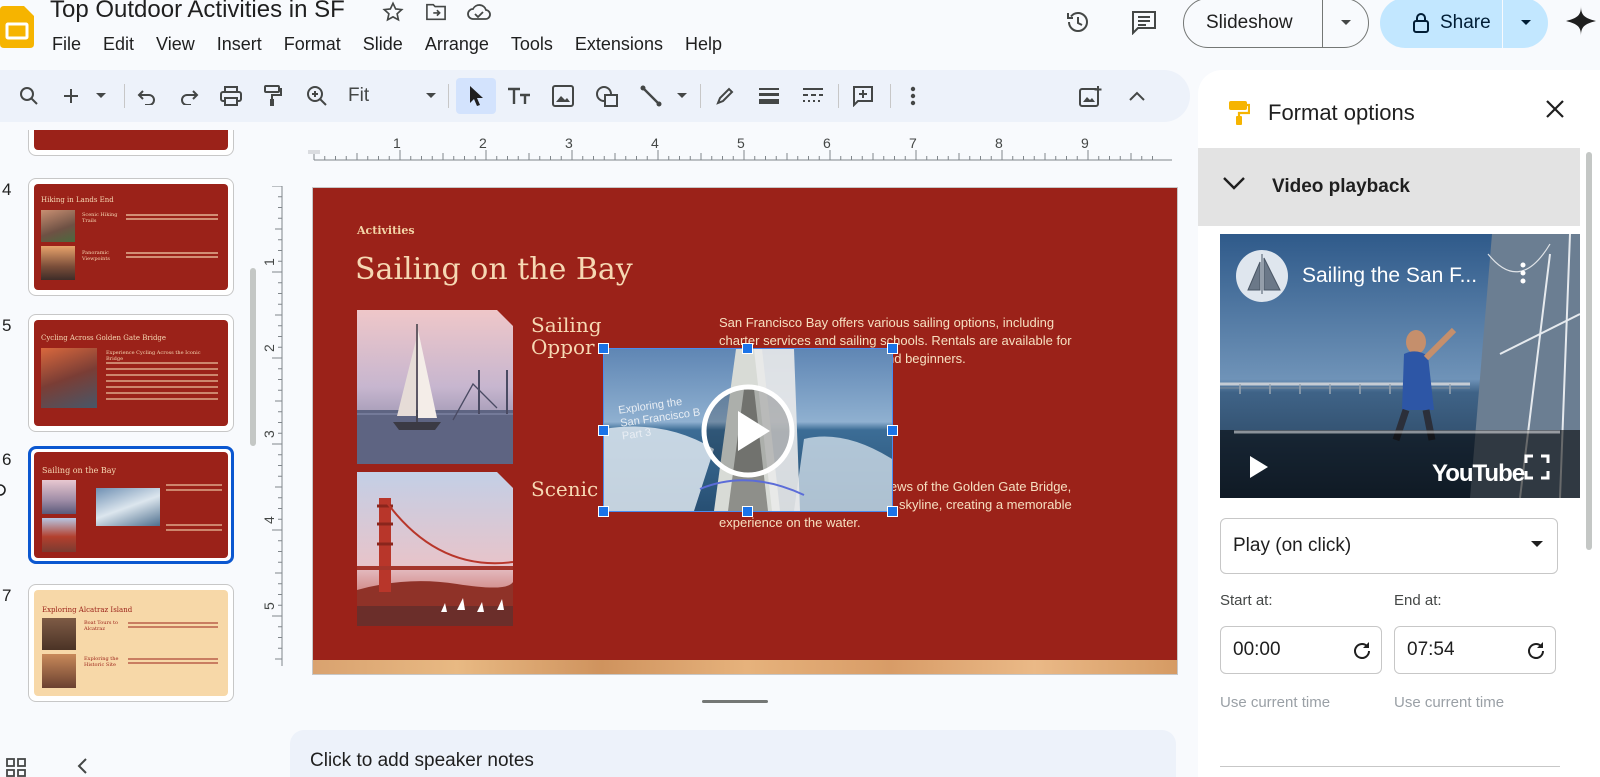 Image resolution: width=1600 pixels, height=777 pixels. I want to click on select-tool-icon, so click(476, 96).